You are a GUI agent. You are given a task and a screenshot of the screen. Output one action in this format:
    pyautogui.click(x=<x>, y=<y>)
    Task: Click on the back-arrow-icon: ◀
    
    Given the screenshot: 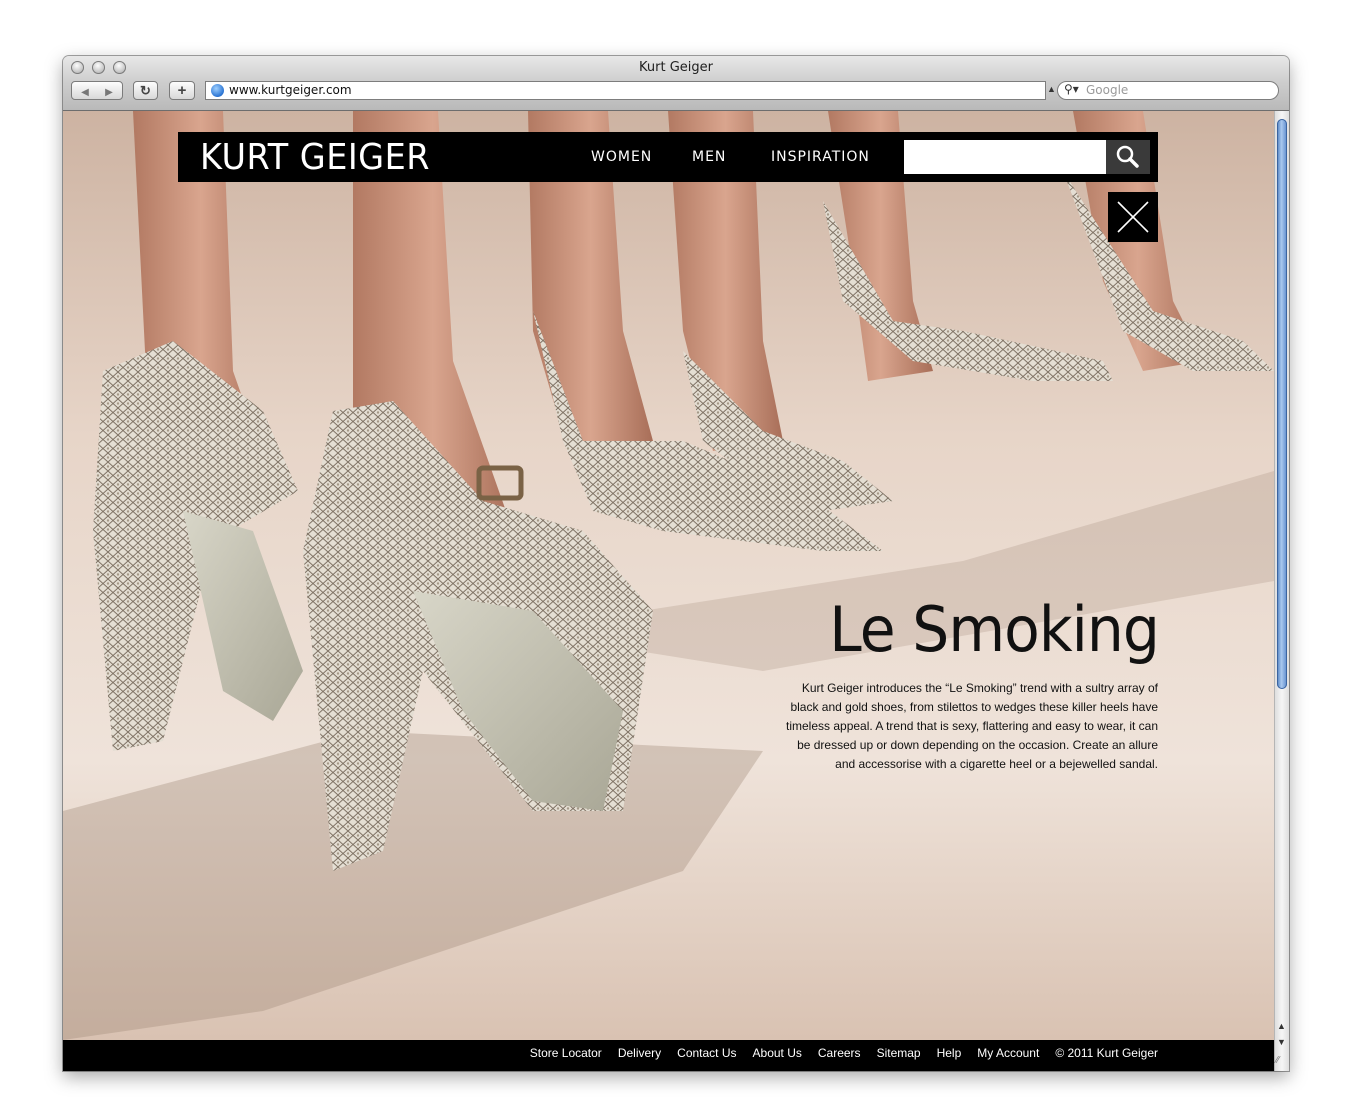 What is the action you would take?
    pyautogui.click(x=85, y=92)
    